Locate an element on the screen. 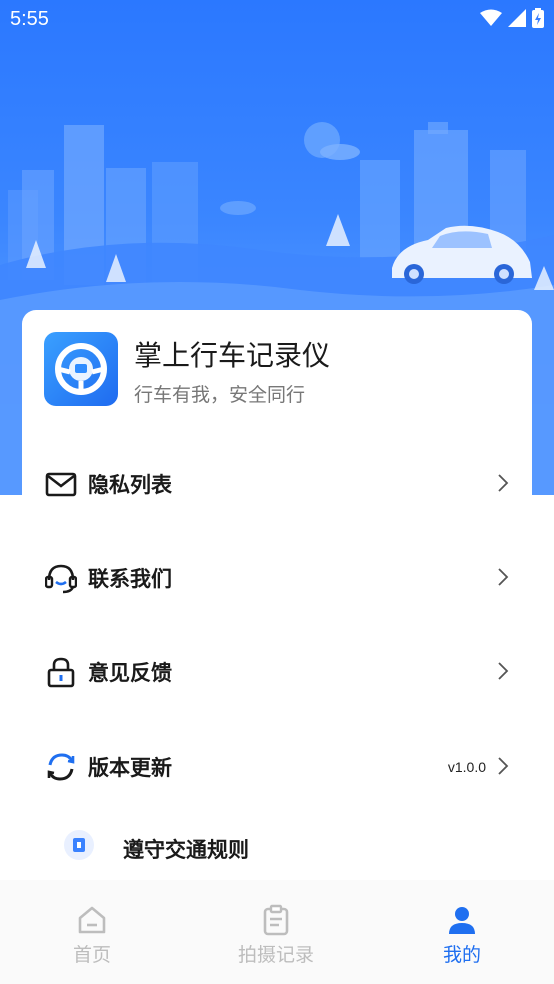  clipboard-icon is located at coordinates (276, 920).